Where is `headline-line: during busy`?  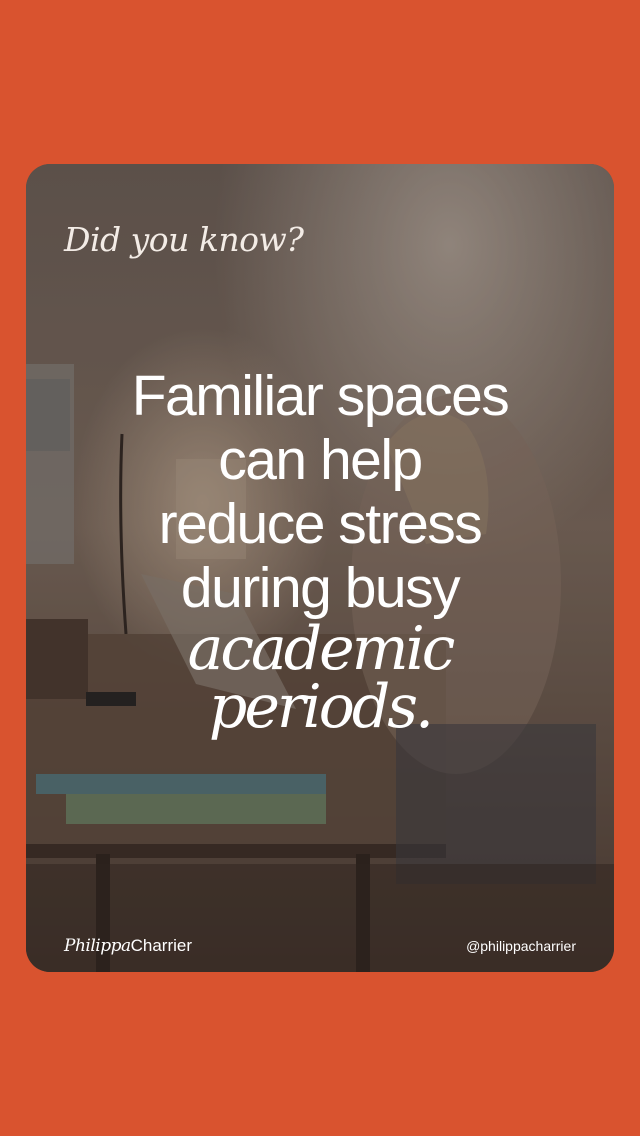 headline-line: during busy is located at coordinates (320, 588).